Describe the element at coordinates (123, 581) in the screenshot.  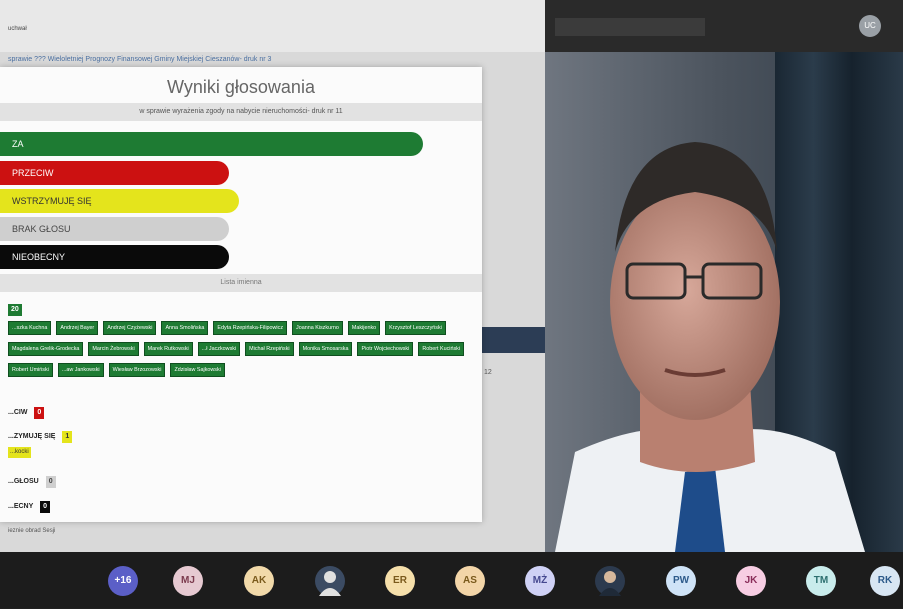
I see `more-participants-button: +16` at that location.